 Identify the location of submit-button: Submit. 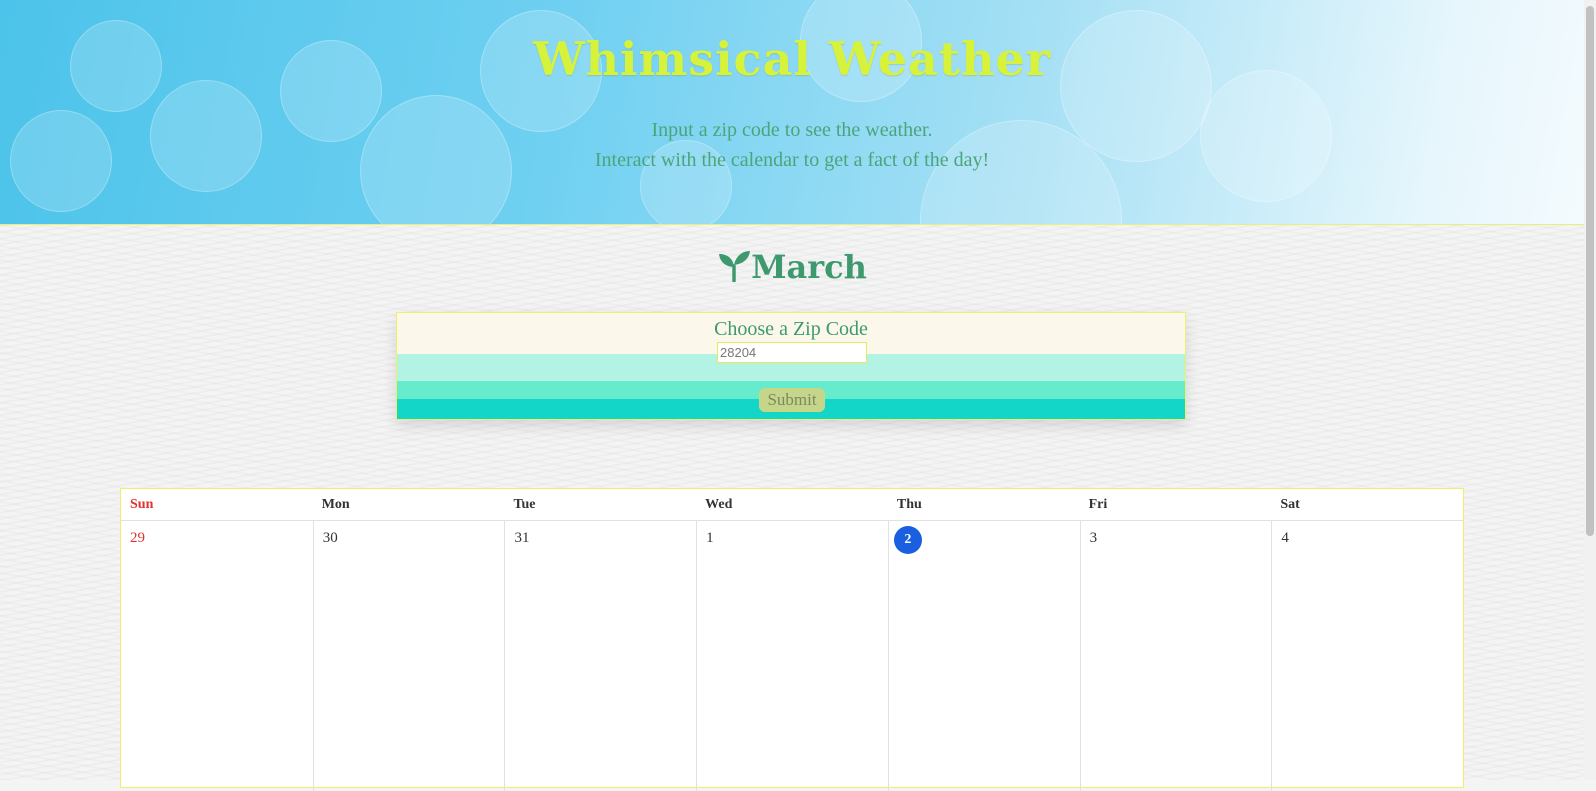
(792, 400).